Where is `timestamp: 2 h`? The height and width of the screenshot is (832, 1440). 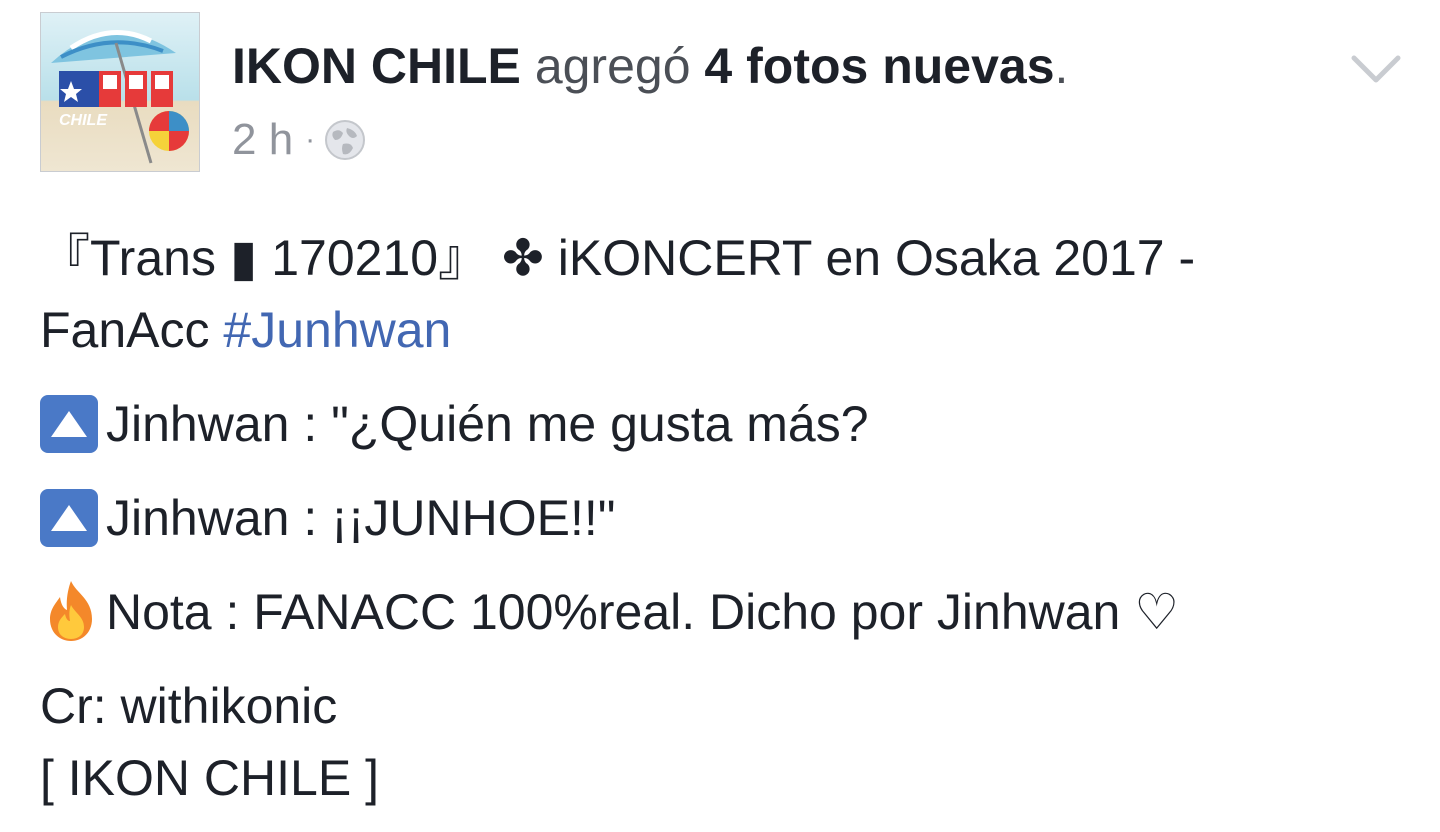 timestamp: 2 h is located at coordinates (262, 140).